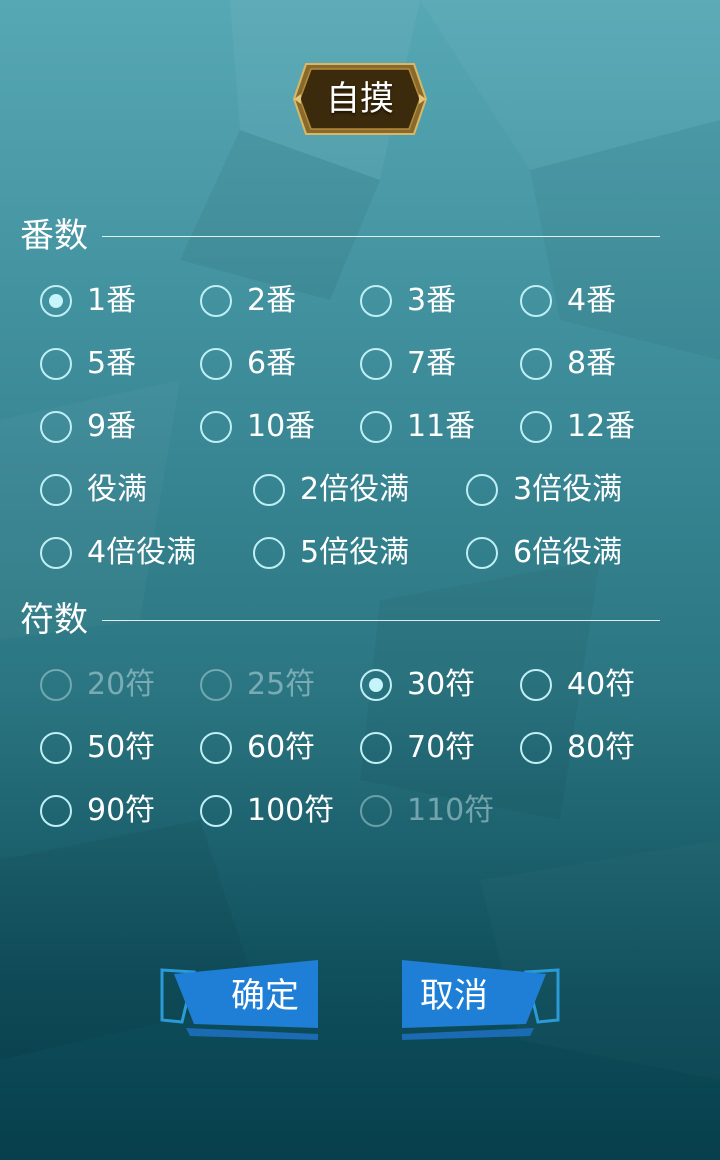 Image resolution: width=720 pixels, height=1160 pixels. I want to click on radio-option: 2倍役满, so click(331, 490).